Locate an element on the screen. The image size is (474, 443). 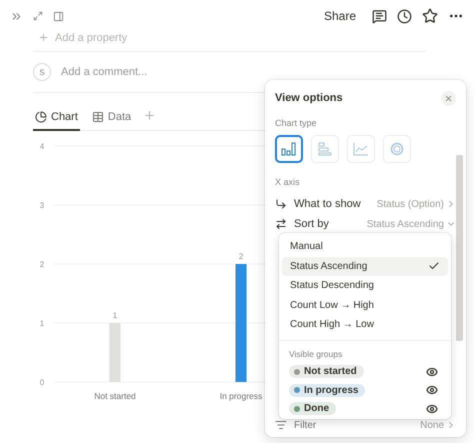
menu-item: Manual is located at coordinates (365, 246).